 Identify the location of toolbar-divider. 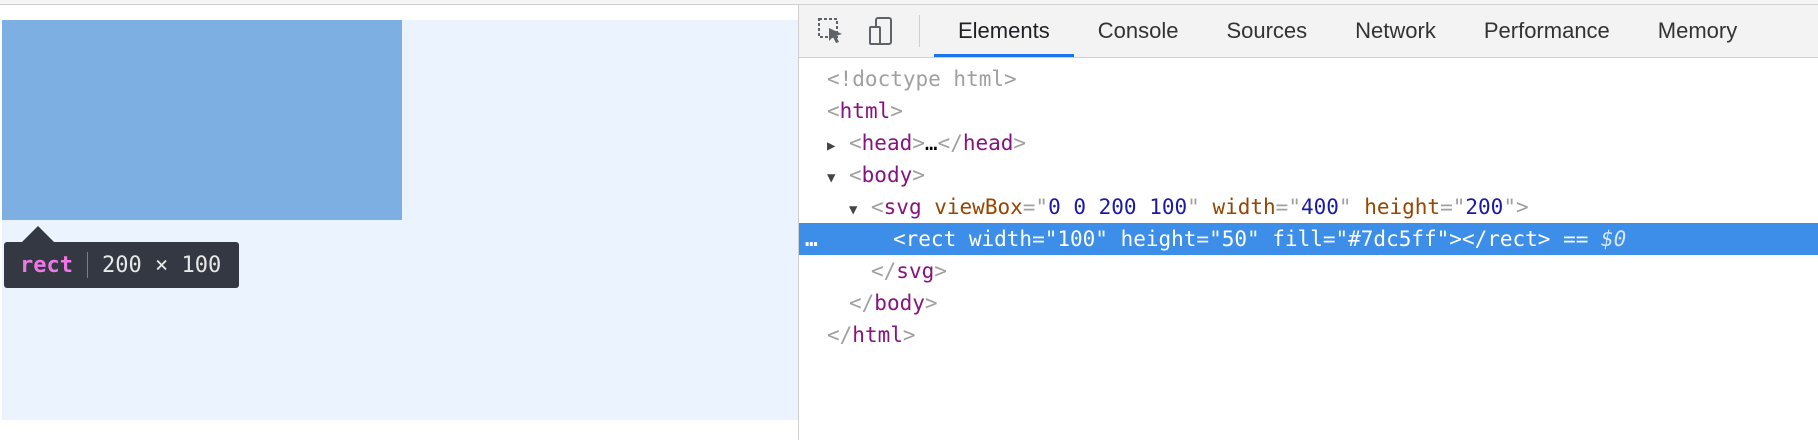
(919, 31).